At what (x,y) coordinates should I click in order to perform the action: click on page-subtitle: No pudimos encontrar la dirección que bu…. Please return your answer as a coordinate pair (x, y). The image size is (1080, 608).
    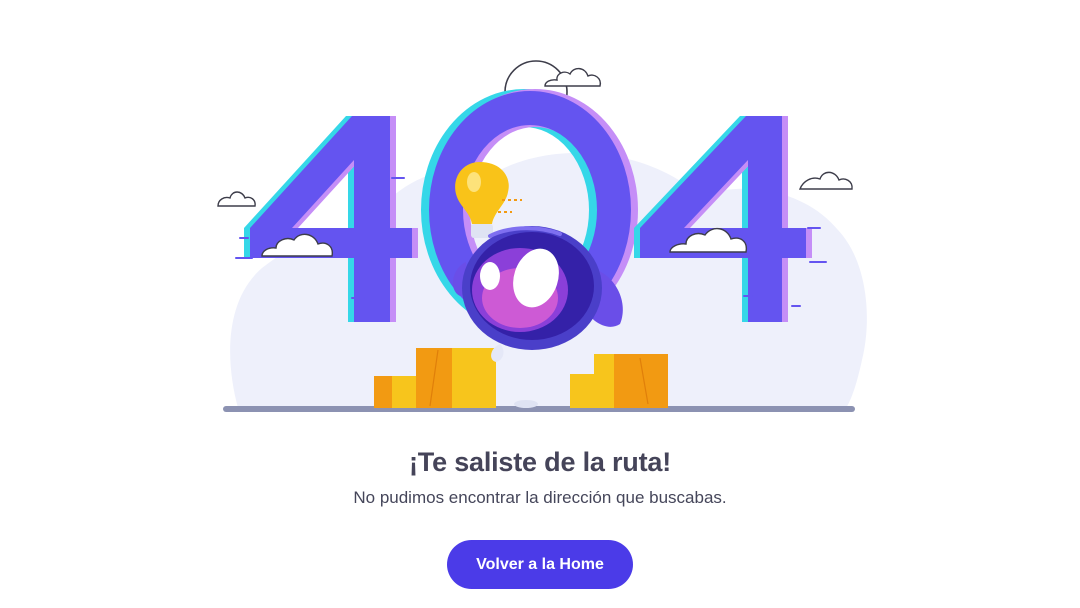
    Looking at the image, I should click on (540, 497).